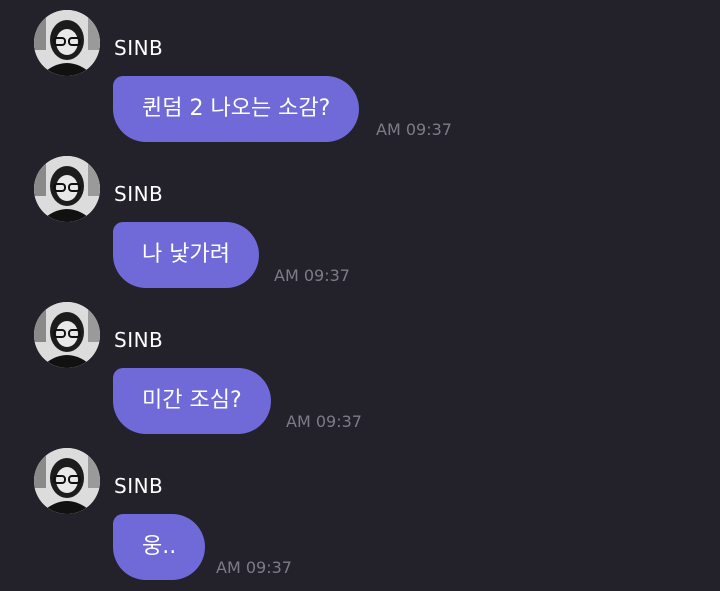  Describe the element at coordinates (192, 401) in the screenshot. I see `message-bubble: 미간 조심?` at that location.